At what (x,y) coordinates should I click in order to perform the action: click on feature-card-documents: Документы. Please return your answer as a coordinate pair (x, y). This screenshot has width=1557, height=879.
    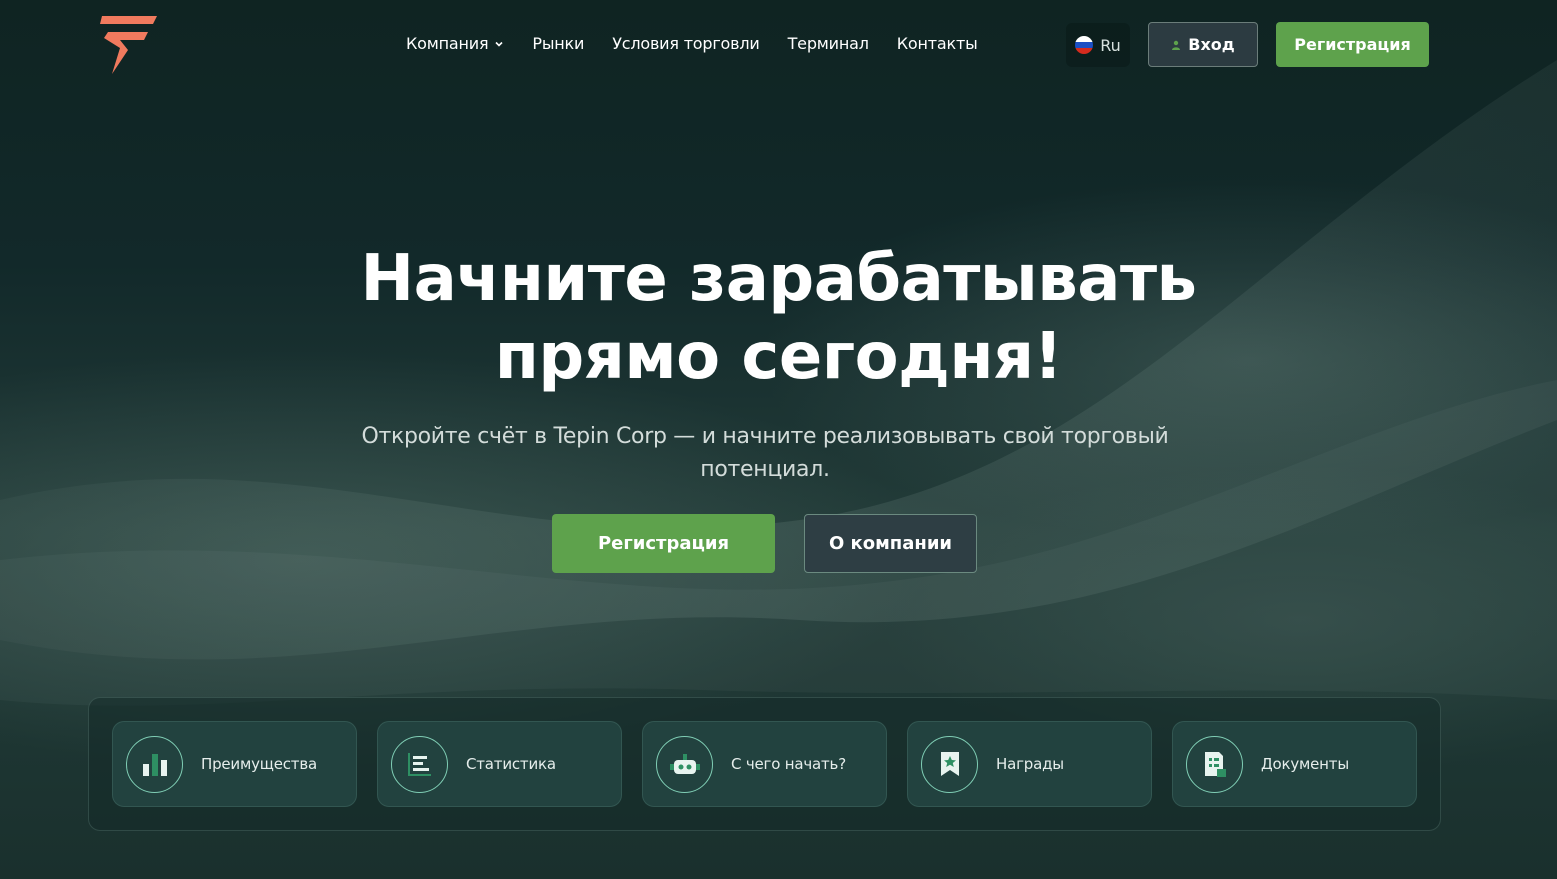
    Looking at the image, I should click on (1294, 764).